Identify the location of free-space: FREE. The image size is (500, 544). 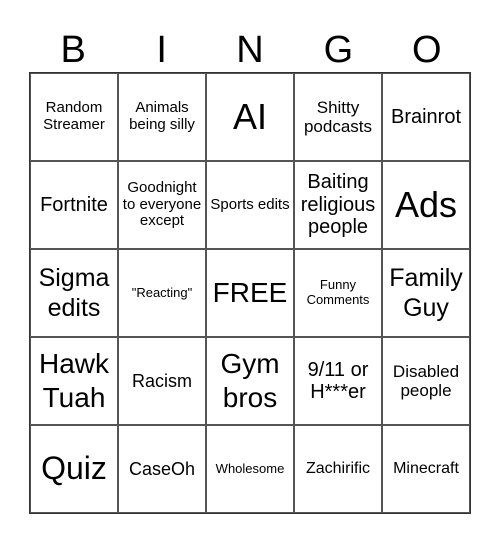
(250, 293).